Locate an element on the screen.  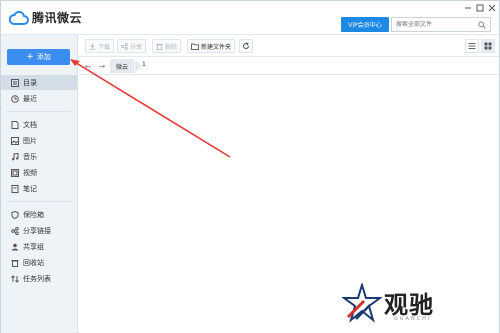
sidebar-item-directory: 目录 is located at coordinates (39, 82).